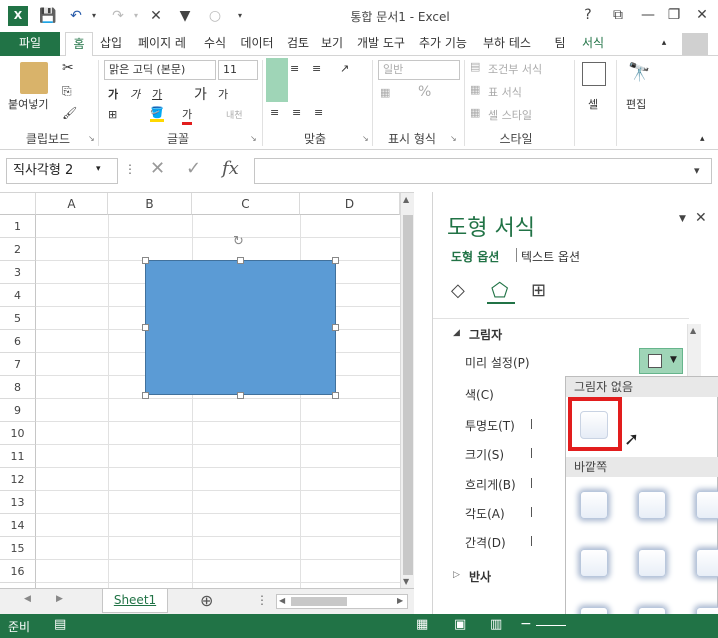 This screenshot has width=718, height=638. I want to click on tab-addins: 추가 기능, so click(443, 44).